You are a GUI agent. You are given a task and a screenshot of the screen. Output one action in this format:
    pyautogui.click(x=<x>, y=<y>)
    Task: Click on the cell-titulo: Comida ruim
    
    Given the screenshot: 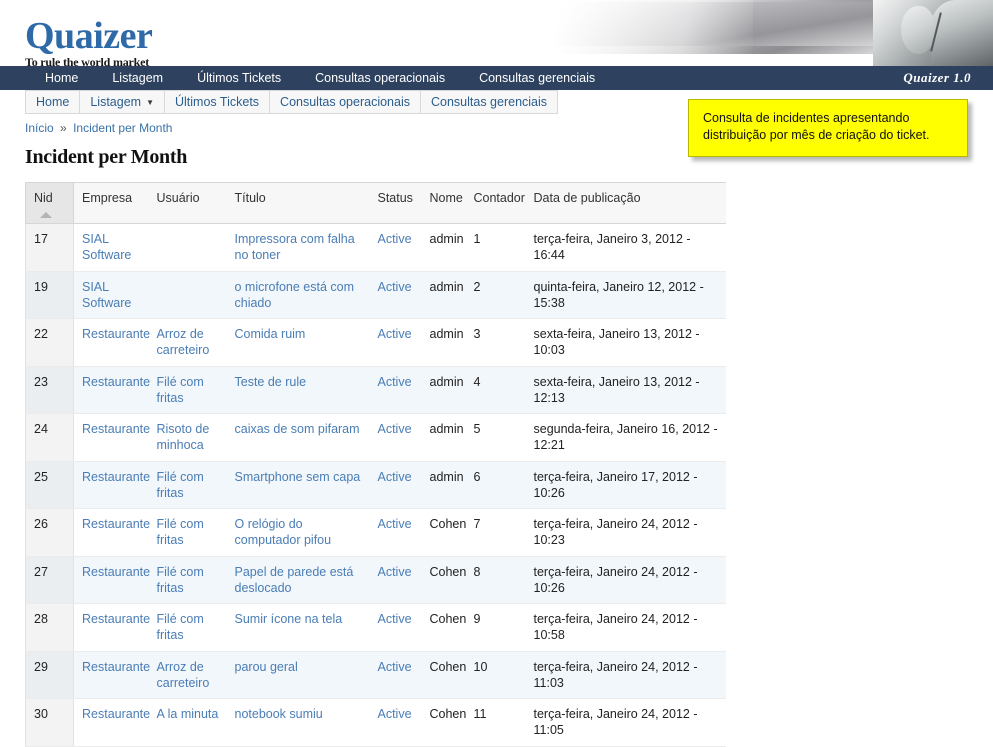 What is the action you would take?
    pyautogui.click(x=298, y=342)
    